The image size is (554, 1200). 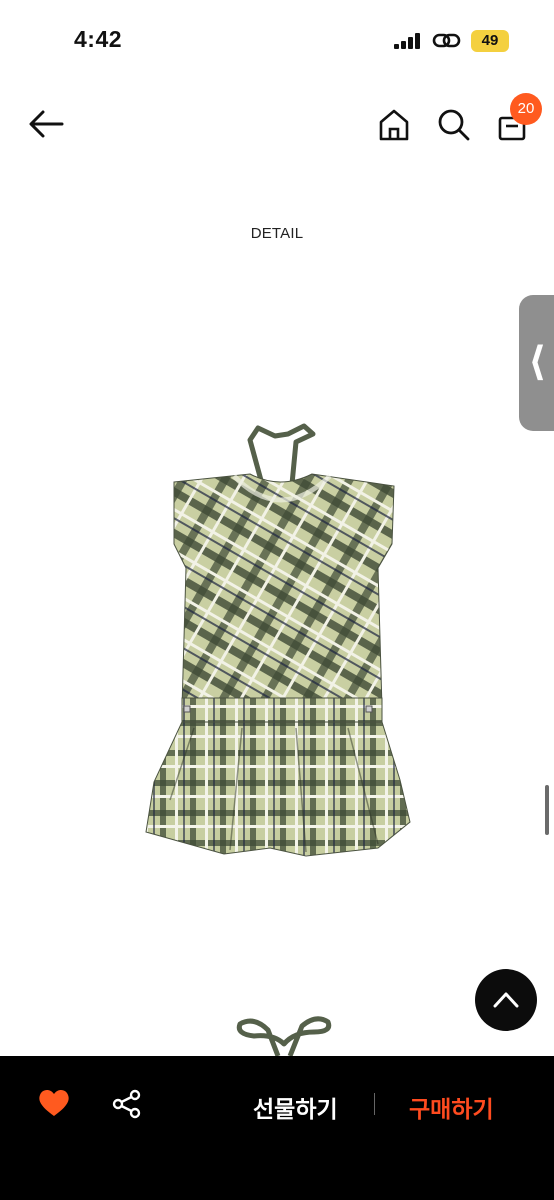 What do you see at coordinates (526, 109) in the screenshot?
I see `cart-count-badge: 20` at bounding box center [526, 109].